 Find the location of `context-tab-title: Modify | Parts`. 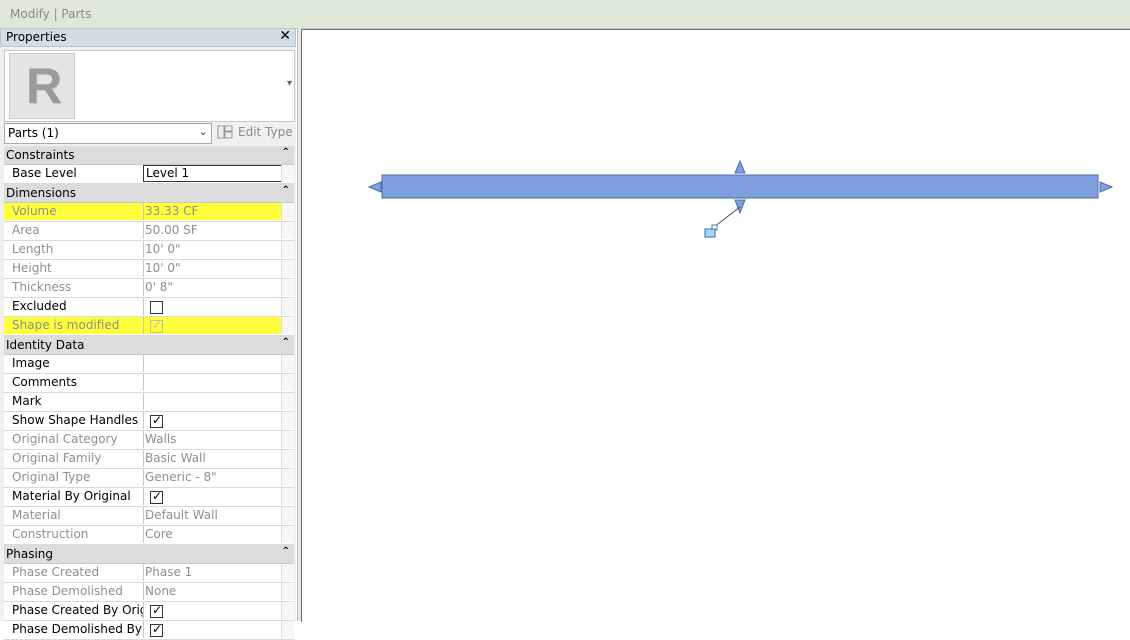

context-tab-title: Modify | Parts is located at coordinates (50, 14).